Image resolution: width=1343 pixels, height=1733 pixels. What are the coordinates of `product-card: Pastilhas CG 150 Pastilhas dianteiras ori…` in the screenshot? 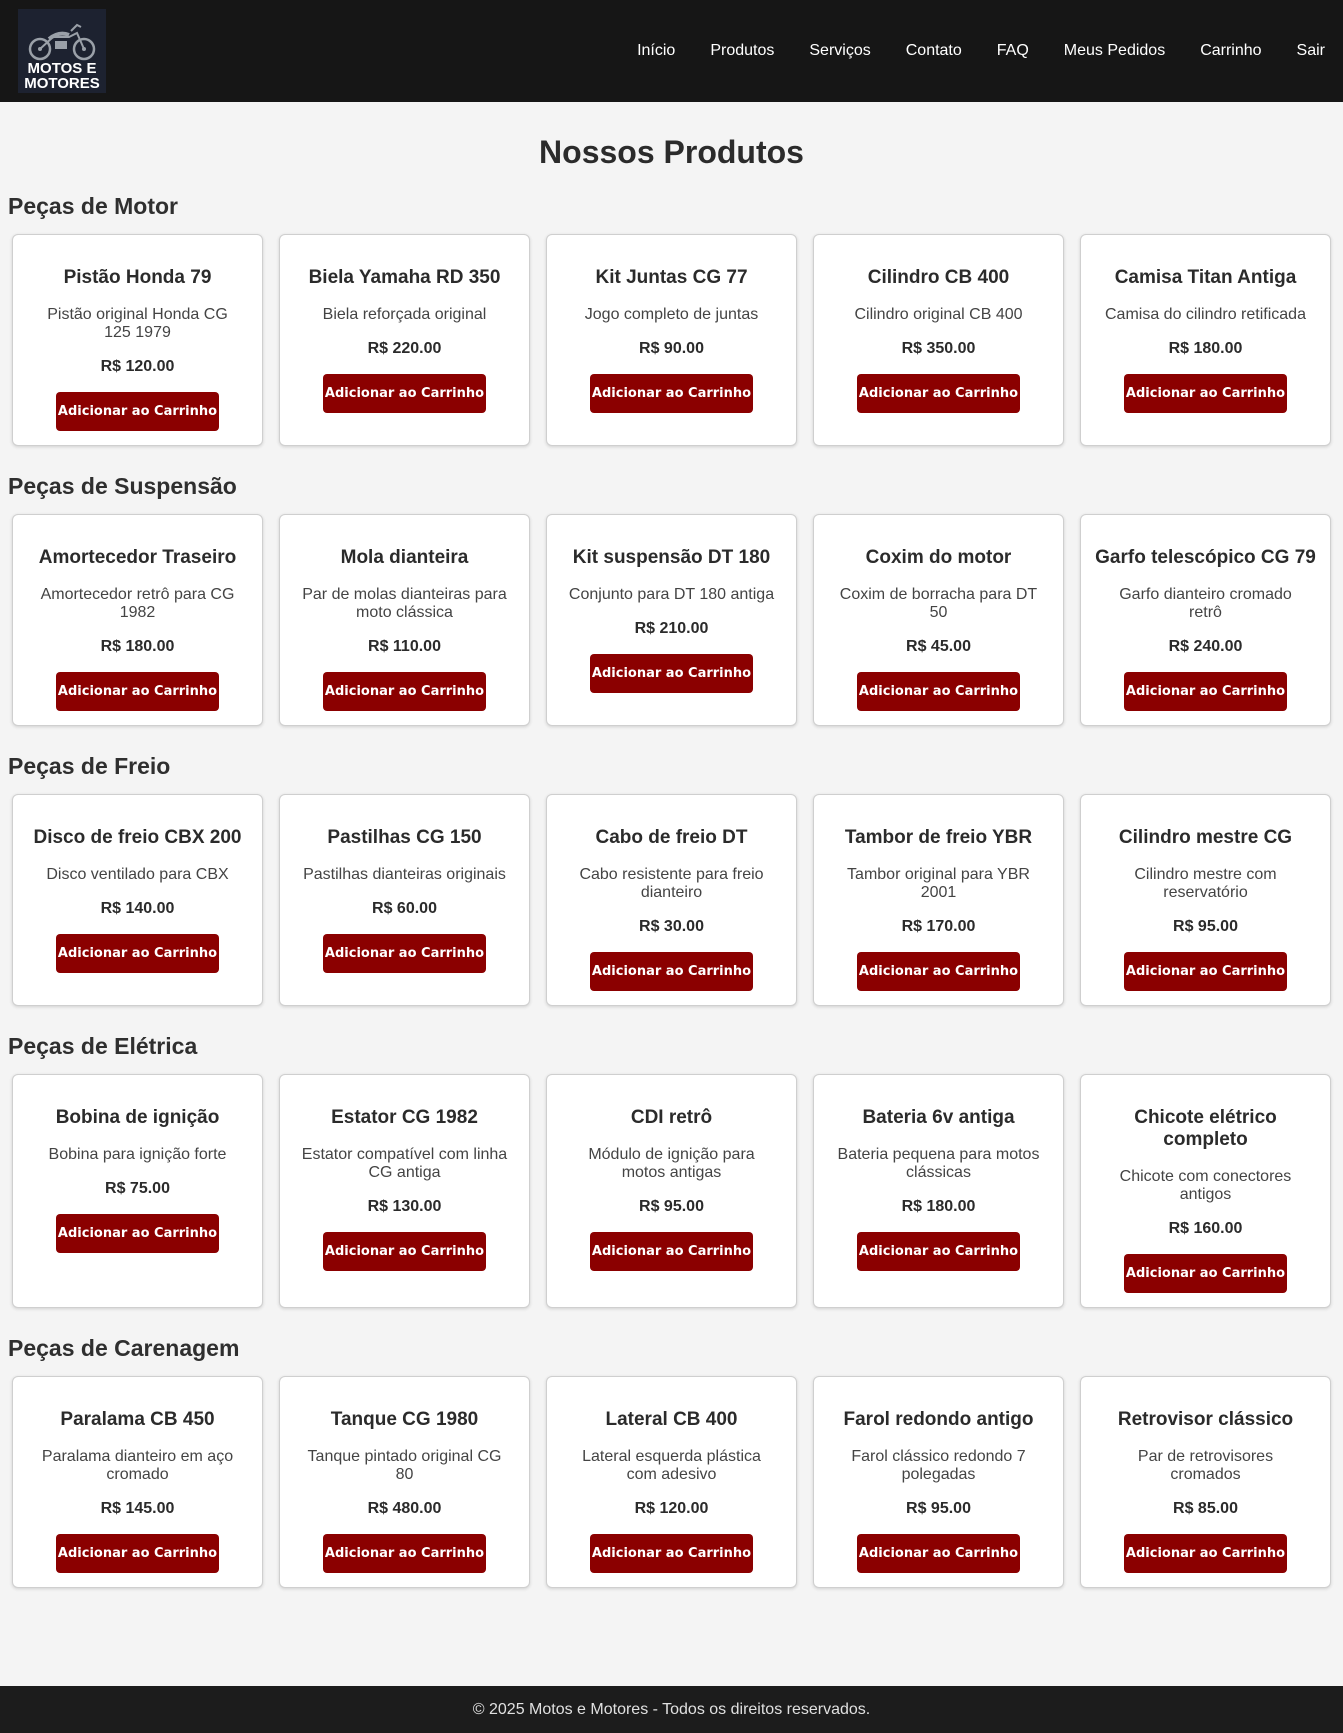 It's located at (404, 900).